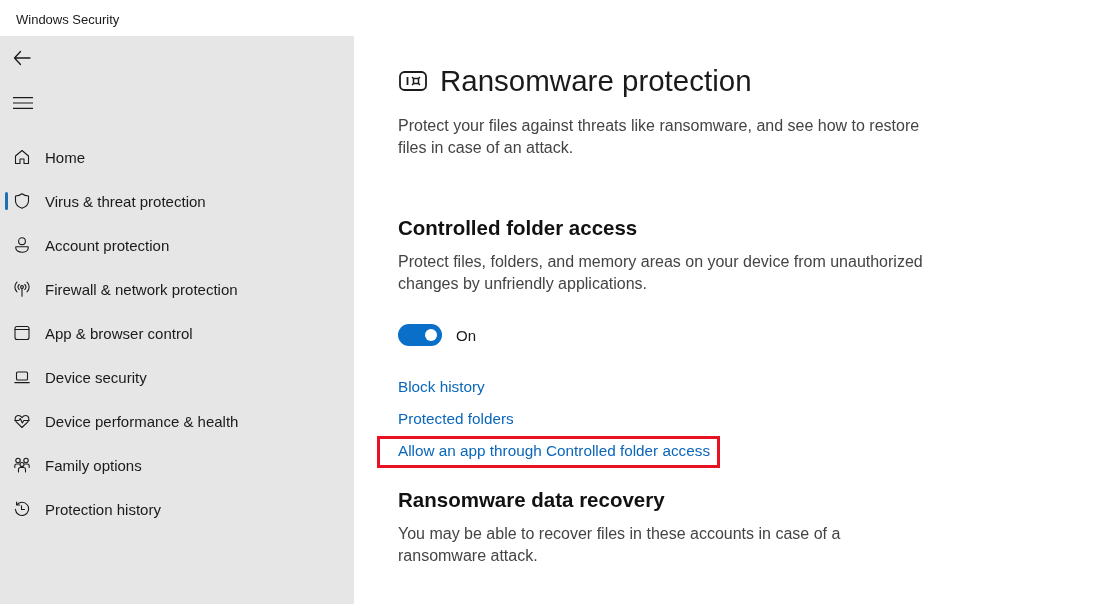 This screenshot has width=1100, height=604. I want to click on home-icon, so click(22, 157).